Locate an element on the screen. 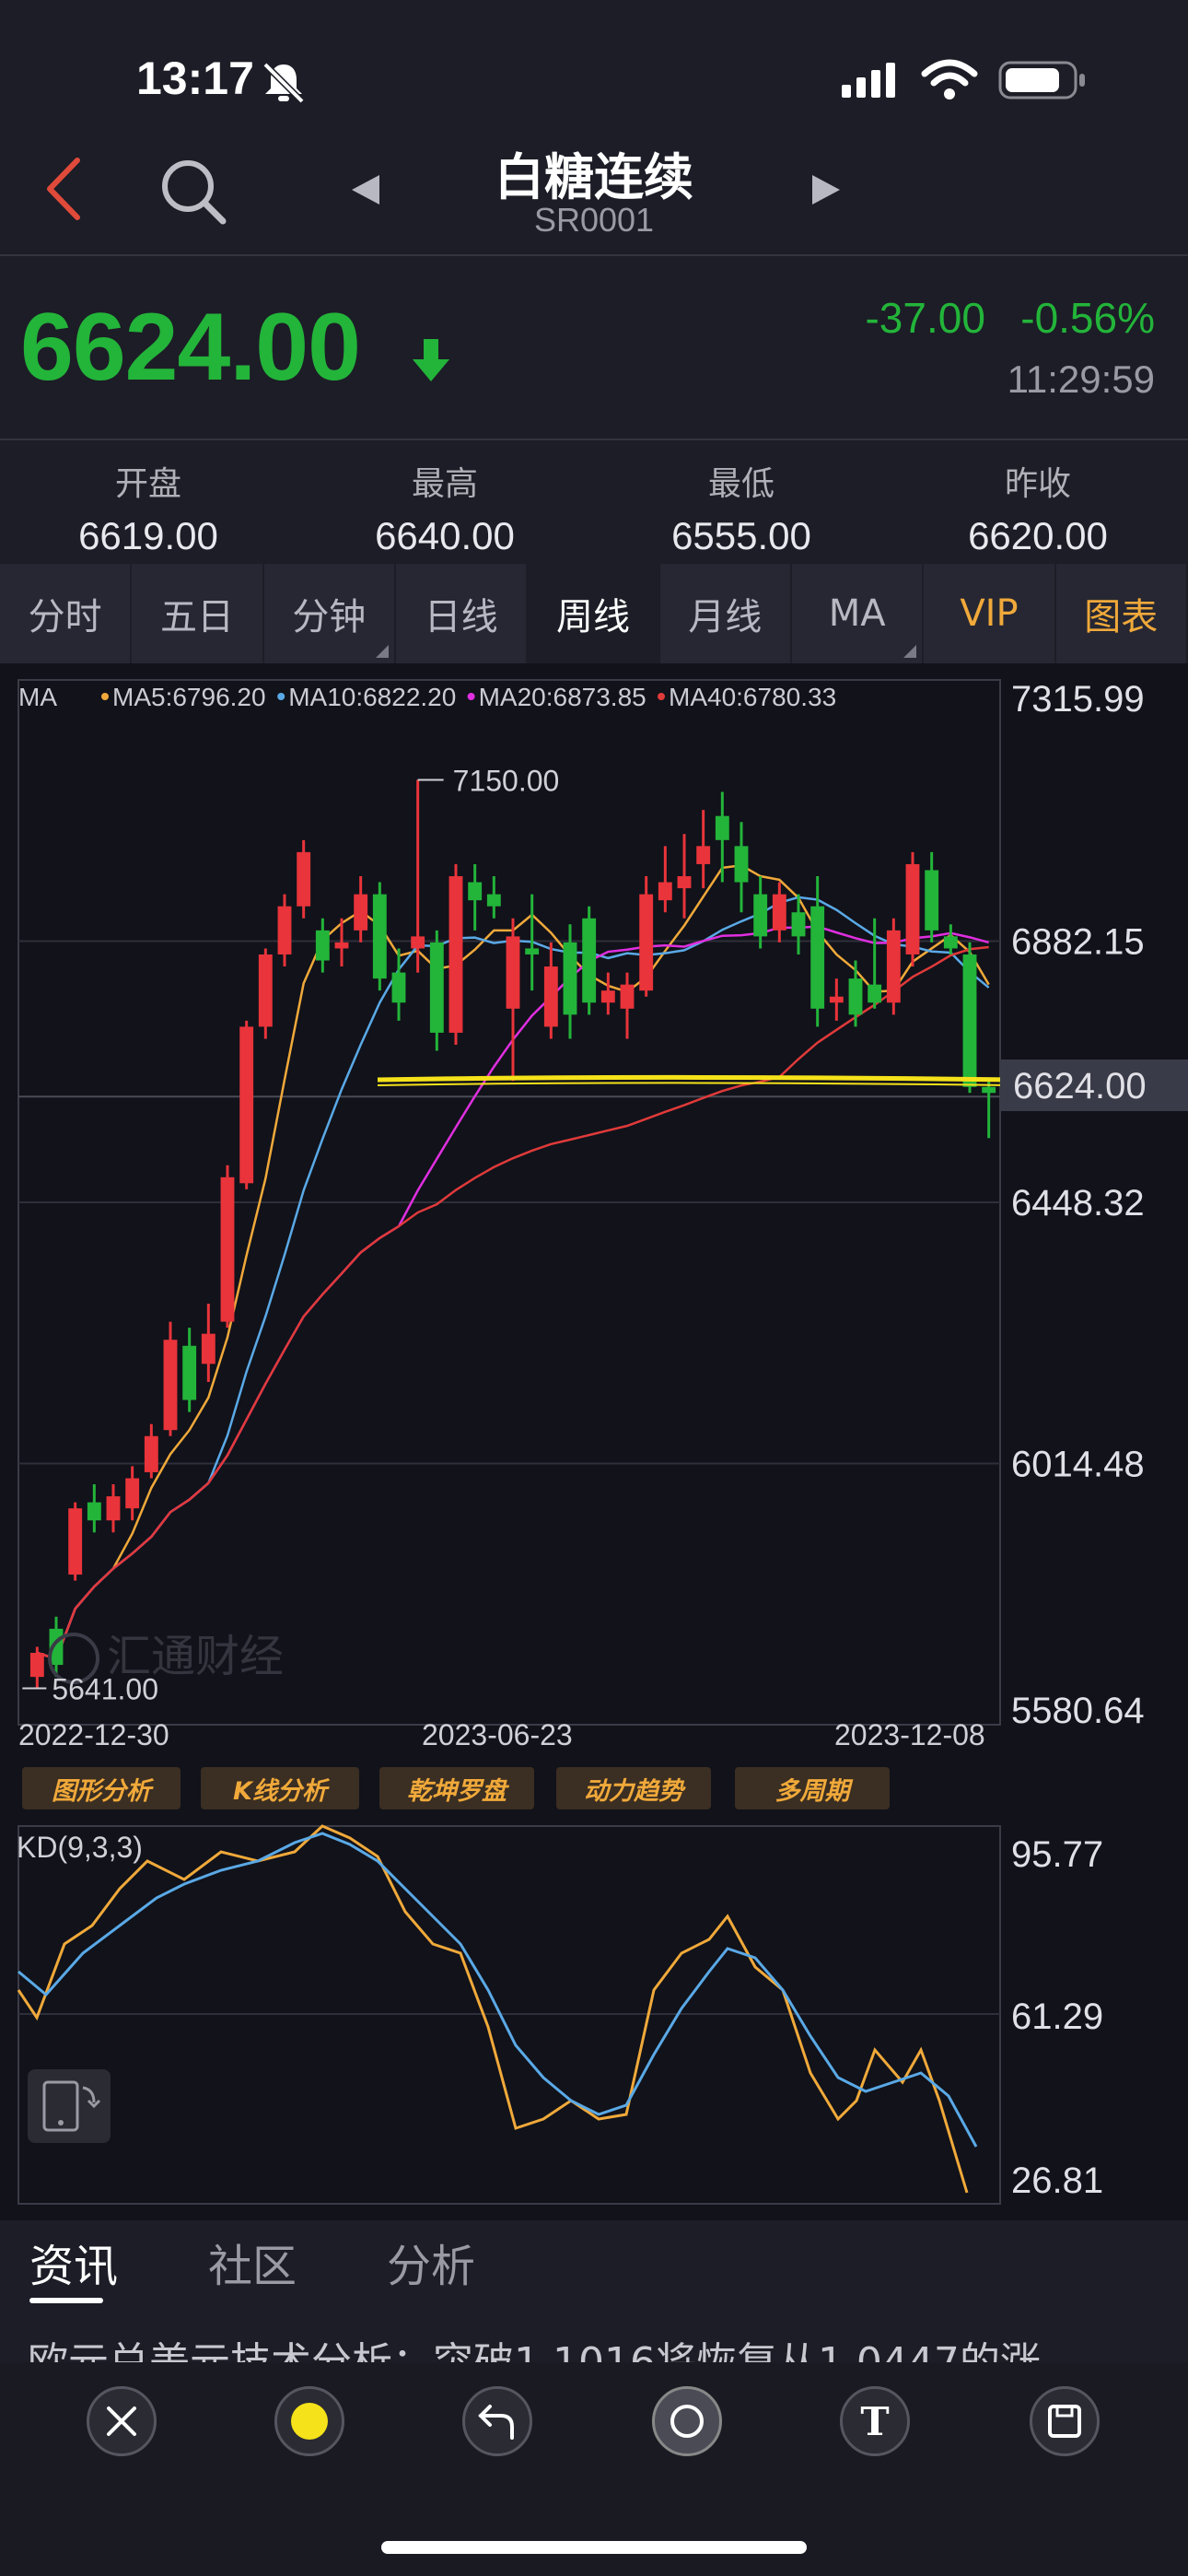 Image resolution: width=1188 pixels, height=2576 pixels. battery-icon is located at coordinates (1041, 80).